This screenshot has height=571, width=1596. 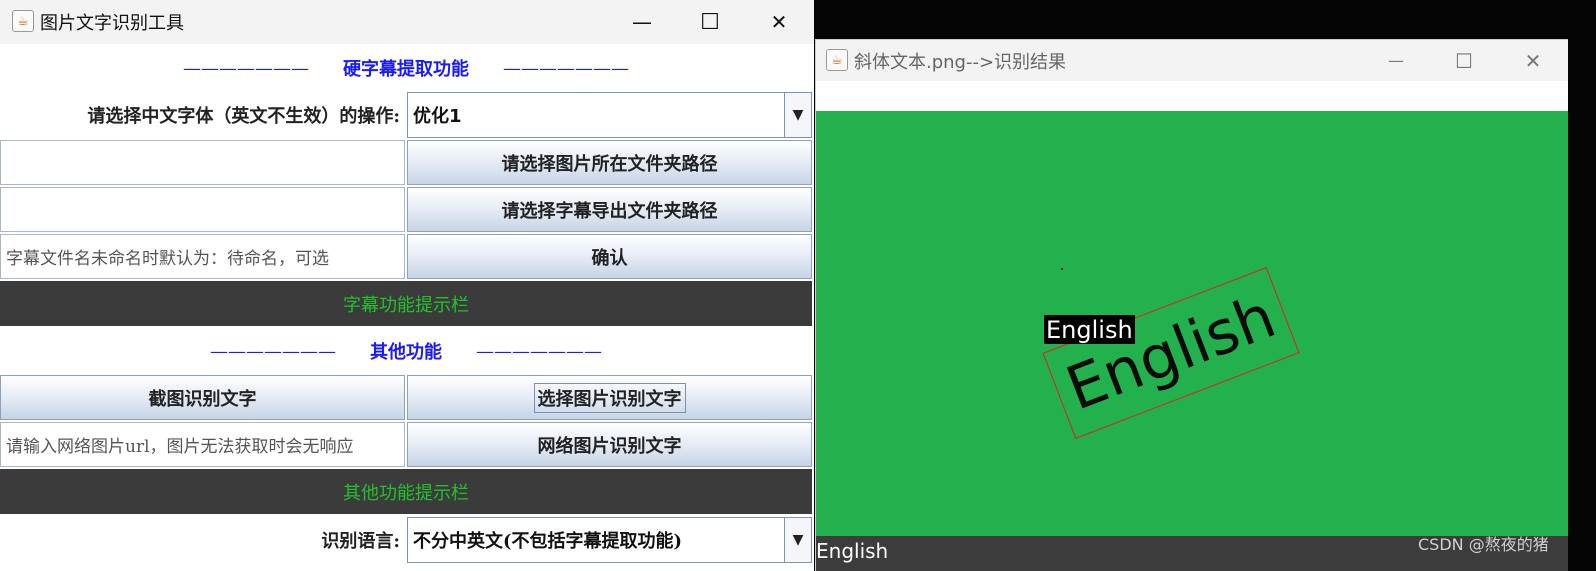 I want to click on other-hint-bar: 其他功能提示栏, so click(x=406, y=491).